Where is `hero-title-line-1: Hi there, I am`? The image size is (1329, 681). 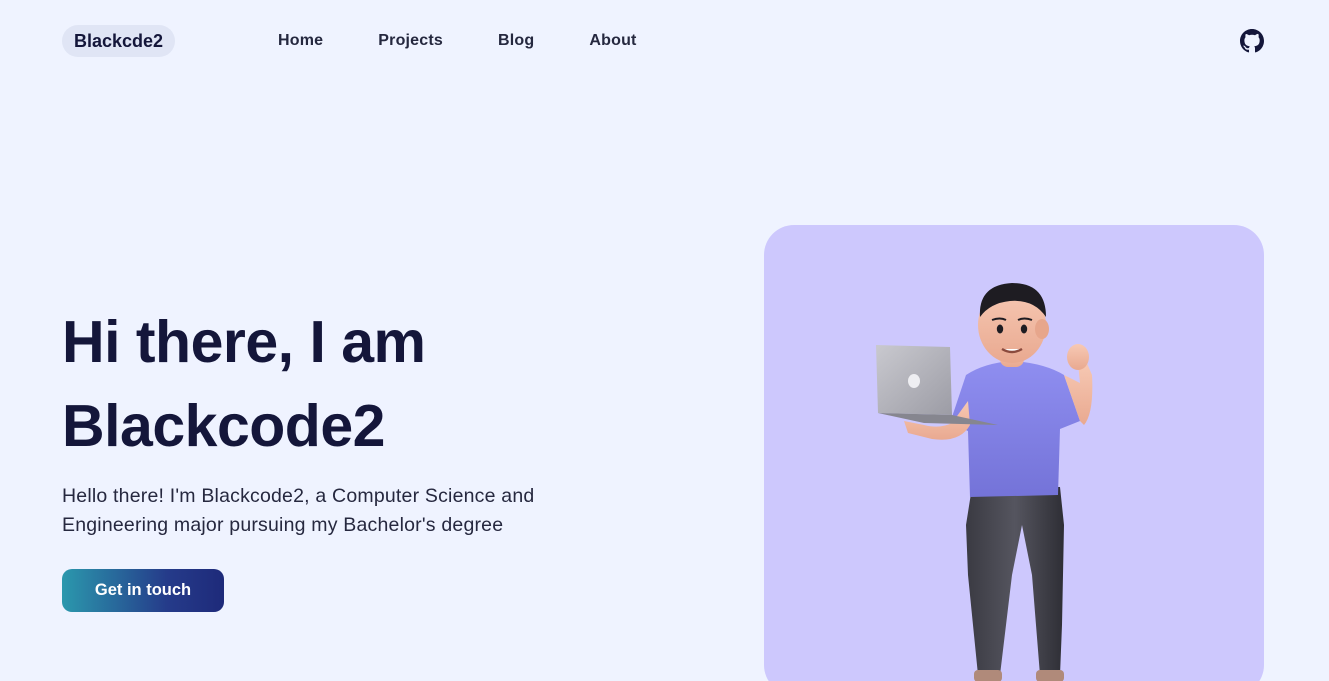
hero-title-line-1: Hi there, I am is located at coordinates (244, 342).